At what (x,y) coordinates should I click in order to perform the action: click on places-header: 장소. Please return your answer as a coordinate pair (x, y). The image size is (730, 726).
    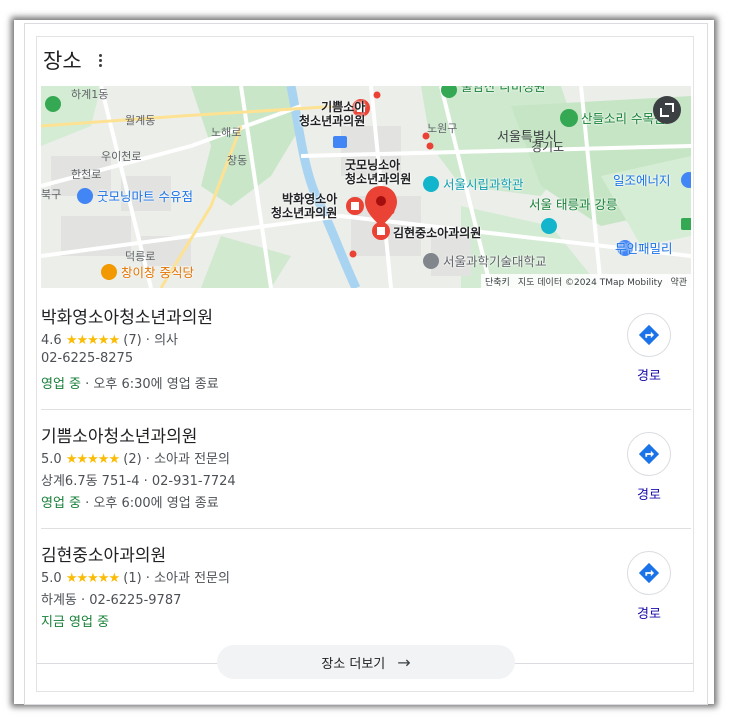
    Looking at the image, I should click on (75, 60).